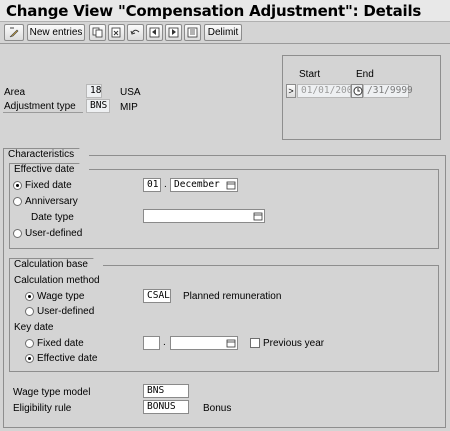  Describe the element at coordinates (217, 408) in the screenshot. I see `eligibility-rule-text: Bonus` at that location.